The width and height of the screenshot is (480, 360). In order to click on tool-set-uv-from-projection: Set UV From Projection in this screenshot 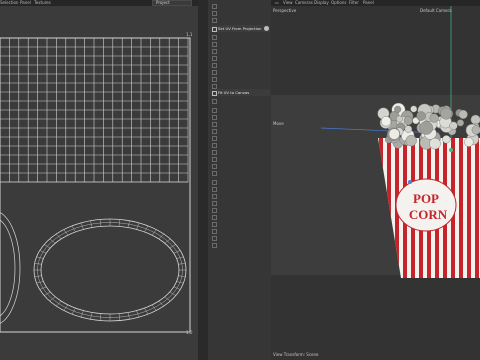, I will do `click(240, 28)`.